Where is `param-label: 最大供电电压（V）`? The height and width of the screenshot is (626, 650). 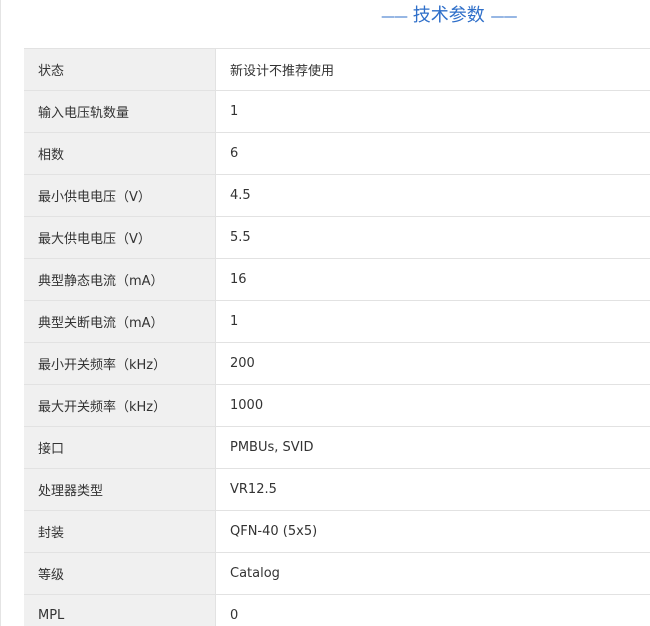
param-label: 最大供电电压（V） is located at coordinates (120, 237).